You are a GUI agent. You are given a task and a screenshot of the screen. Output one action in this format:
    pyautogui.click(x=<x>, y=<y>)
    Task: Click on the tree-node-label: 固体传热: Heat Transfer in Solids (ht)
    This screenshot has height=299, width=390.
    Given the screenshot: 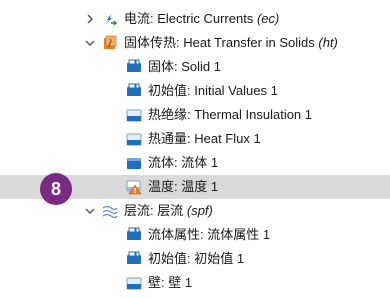 What is the action you would take?
    pyautogui.click(x=231, y=42)
    